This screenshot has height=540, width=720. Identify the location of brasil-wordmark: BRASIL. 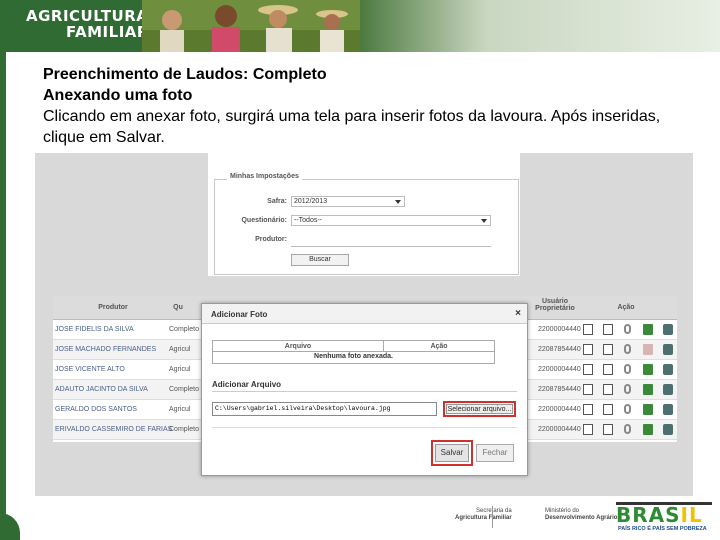
(659, 515).